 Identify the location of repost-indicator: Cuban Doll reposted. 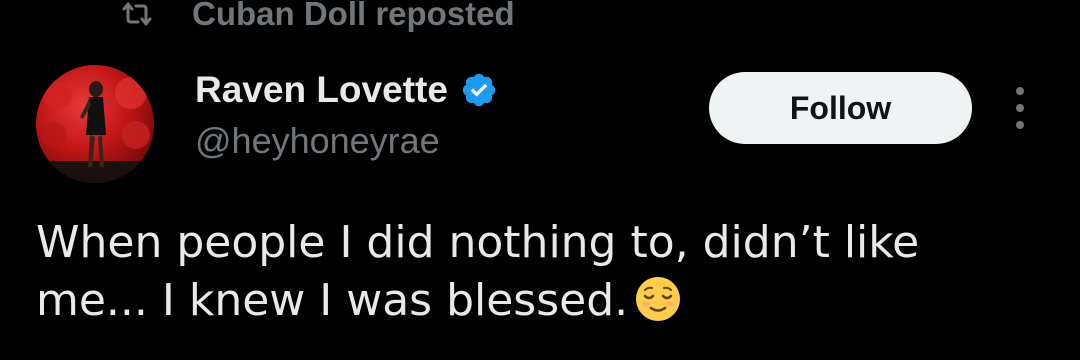
(318, 17).